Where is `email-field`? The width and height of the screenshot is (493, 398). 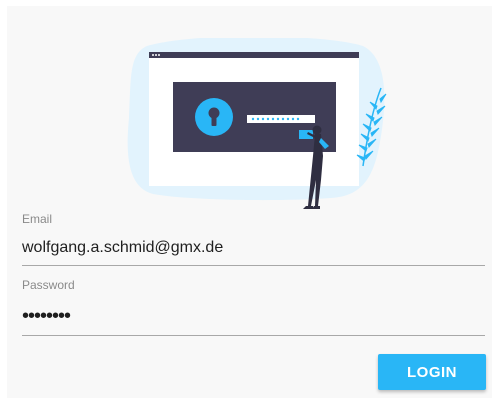
email-field is located at coordinates (253, 250).